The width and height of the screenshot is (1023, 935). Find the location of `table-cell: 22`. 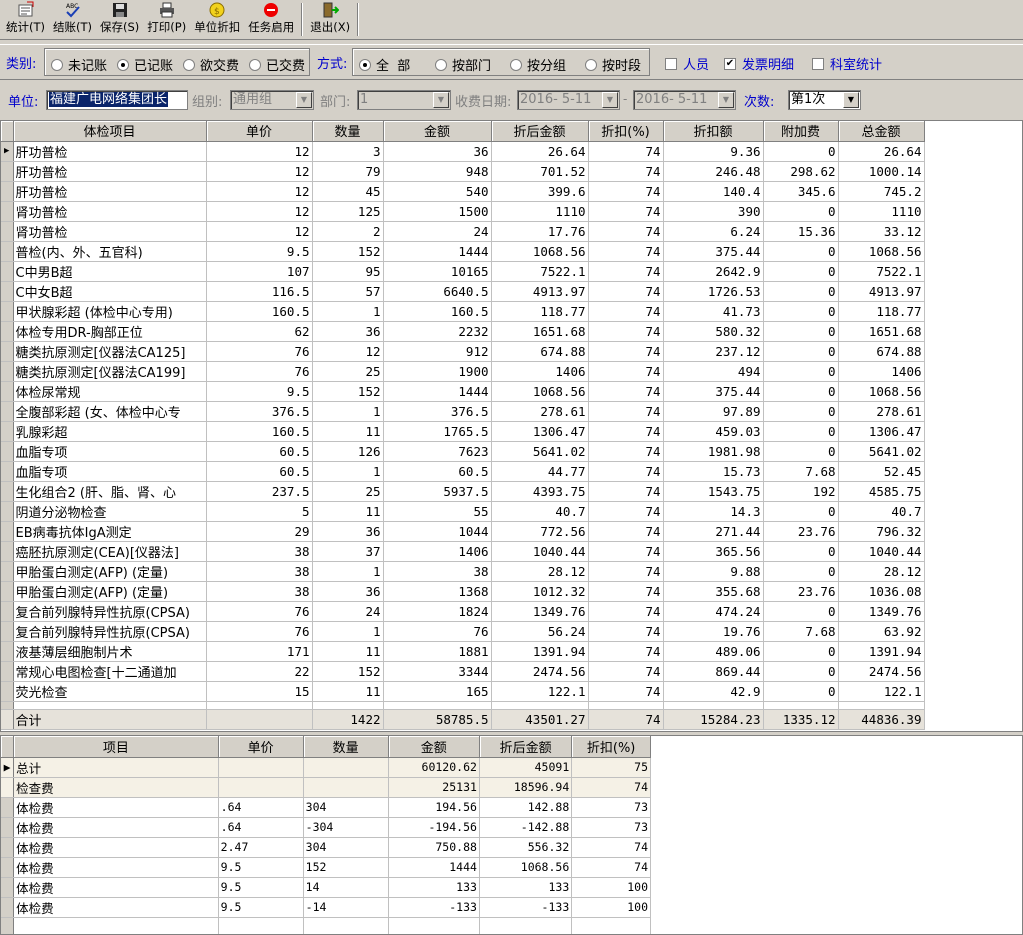

table-cell: 22 is located at coordinates (259, 671).